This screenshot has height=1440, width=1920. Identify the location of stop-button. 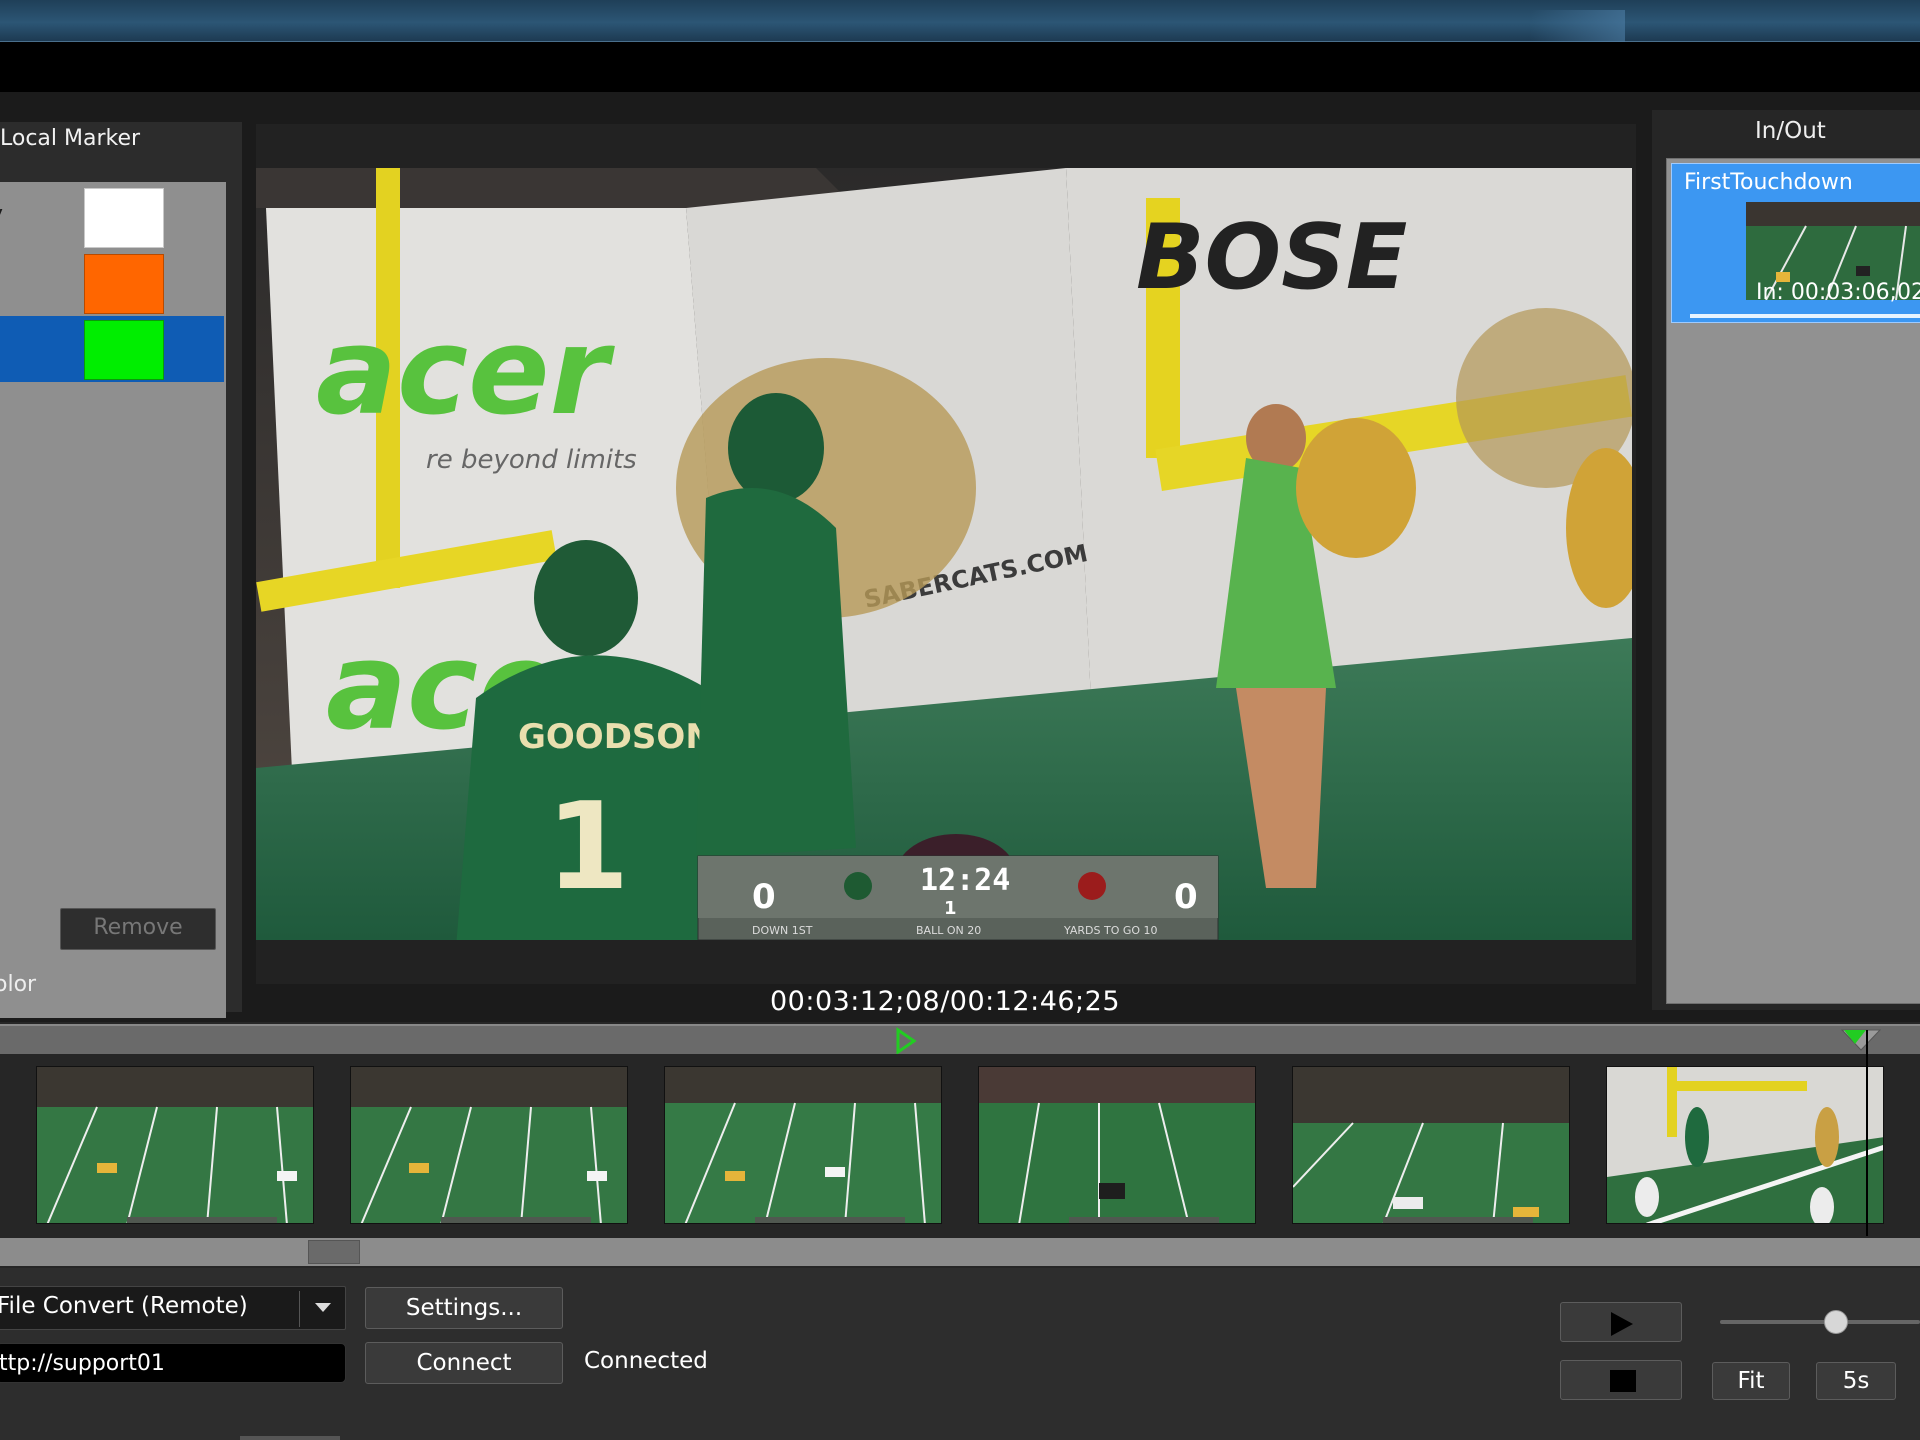
(1621, 1380).